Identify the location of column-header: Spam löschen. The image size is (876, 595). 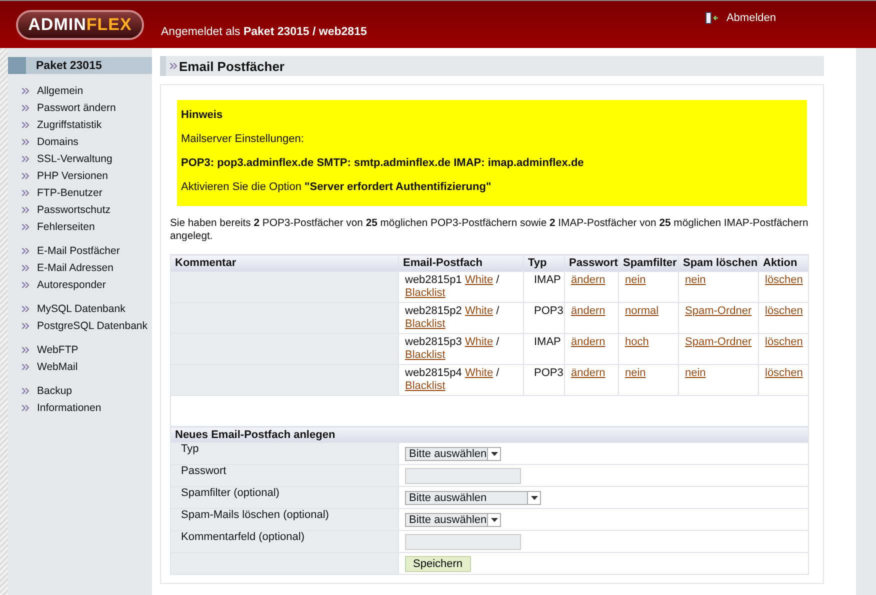
(718, 263).